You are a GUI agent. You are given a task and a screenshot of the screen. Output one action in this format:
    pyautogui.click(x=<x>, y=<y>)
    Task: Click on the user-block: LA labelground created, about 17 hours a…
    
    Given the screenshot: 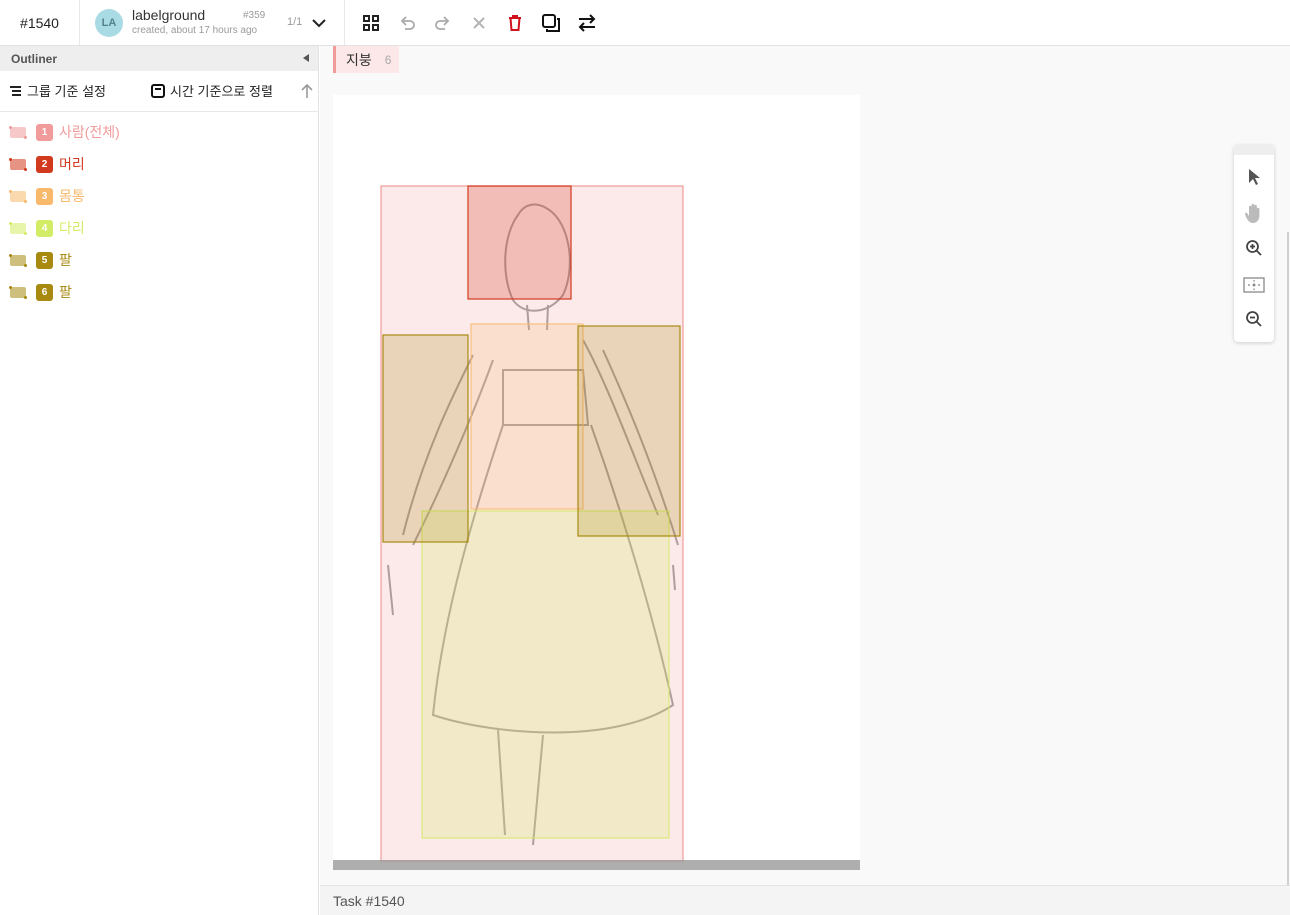 What is the action you would take?
    pyautogui.click(x=212, y=22)
    